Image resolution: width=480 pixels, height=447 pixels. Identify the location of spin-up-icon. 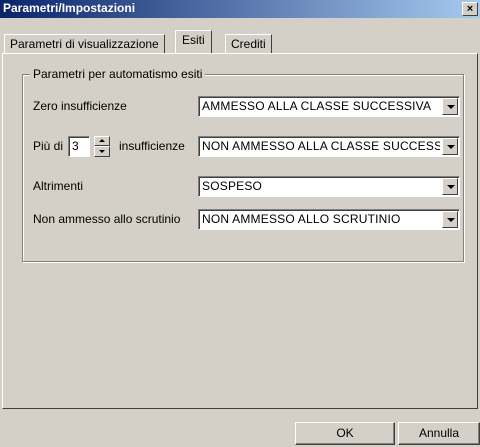
(102, 140).